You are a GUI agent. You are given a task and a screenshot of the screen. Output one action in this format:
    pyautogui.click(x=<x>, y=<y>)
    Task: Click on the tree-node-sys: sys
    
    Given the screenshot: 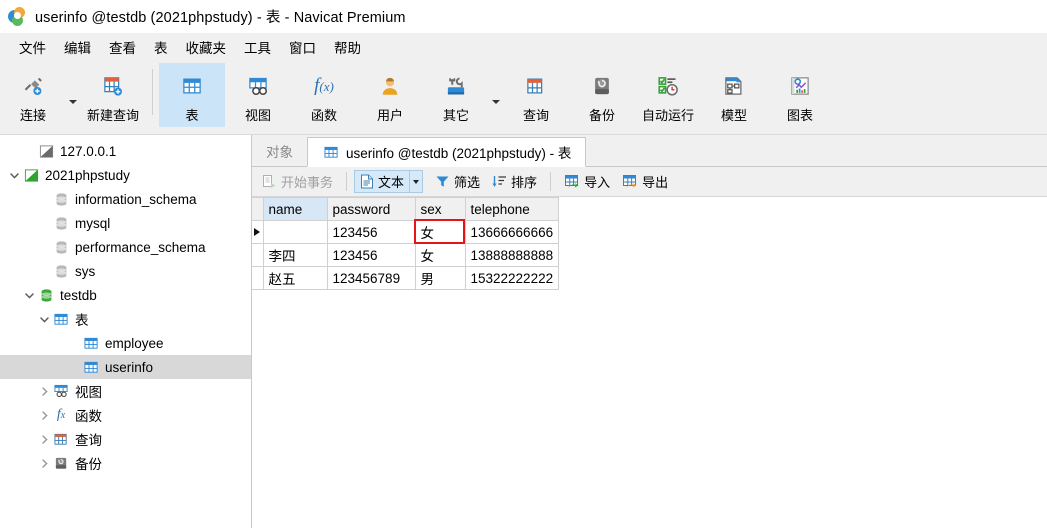 What is the action you would take?
    pyautogui.click(x=125, y=271)
    